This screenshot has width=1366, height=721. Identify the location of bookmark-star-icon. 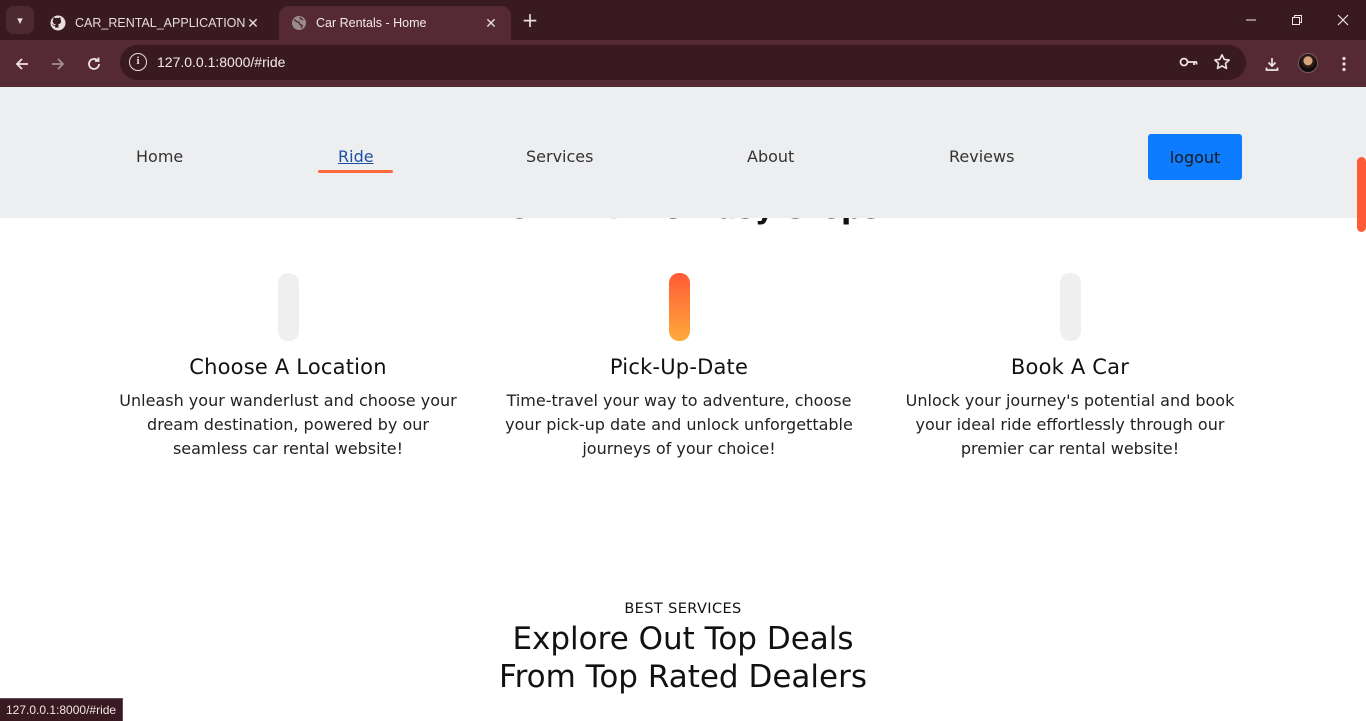
(1222, 62).